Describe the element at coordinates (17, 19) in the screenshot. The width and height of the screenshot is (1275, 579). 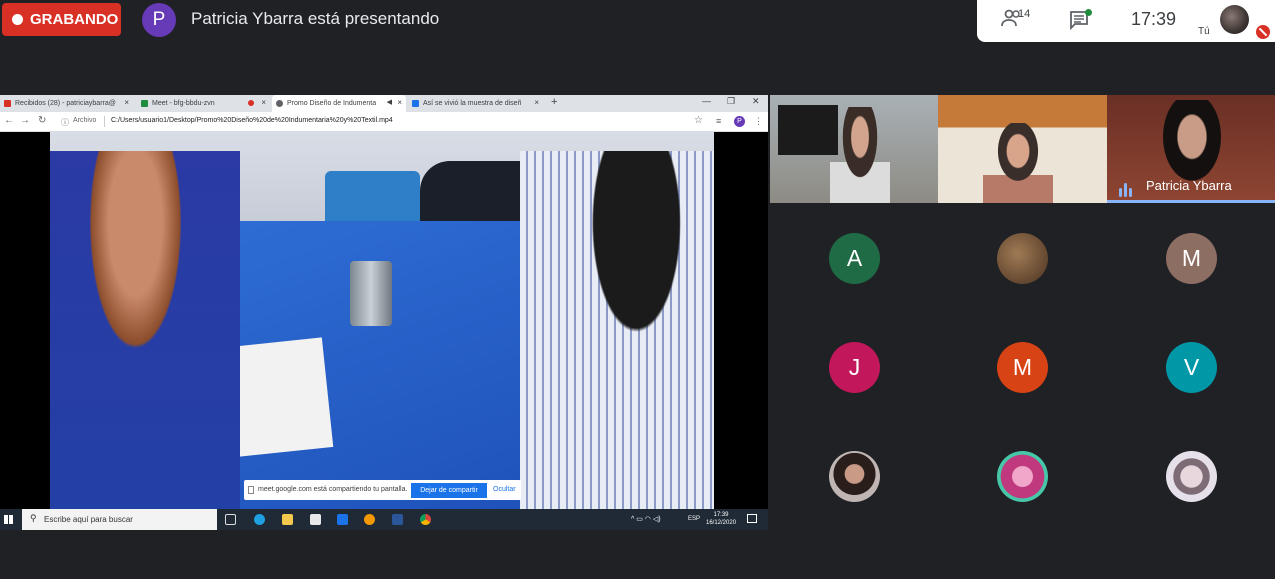
I see `recording-dot-icon` at that location.